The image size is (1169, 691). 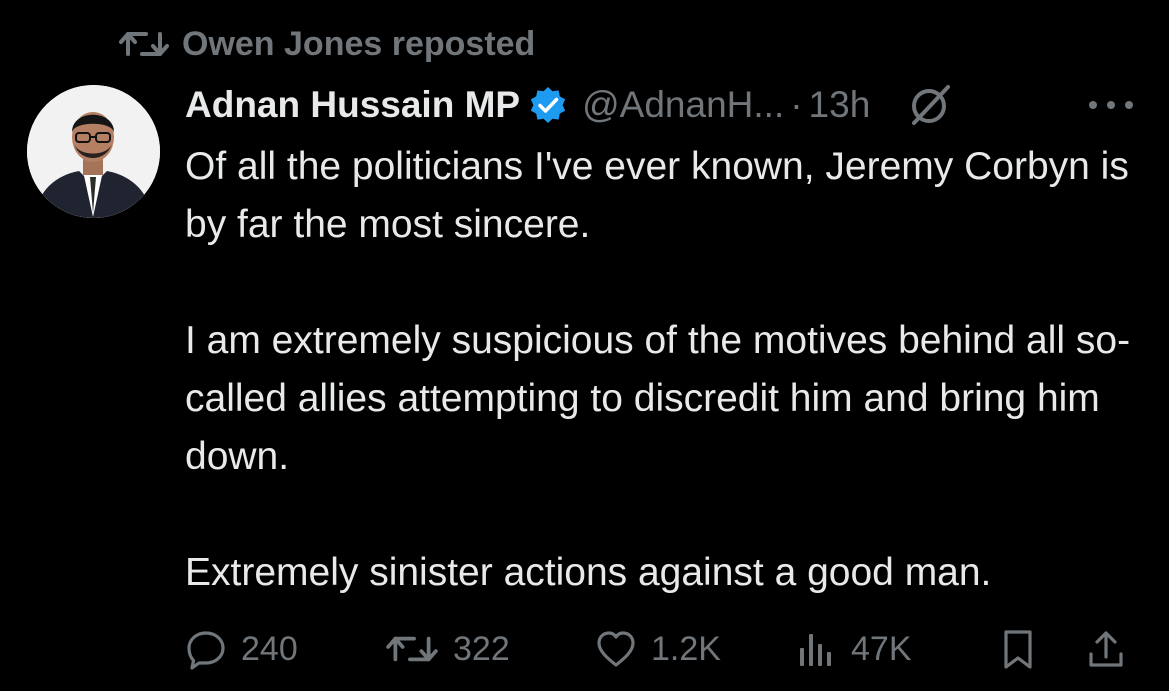 I want to click on repost-count: 322, so click(x=481, y=648).